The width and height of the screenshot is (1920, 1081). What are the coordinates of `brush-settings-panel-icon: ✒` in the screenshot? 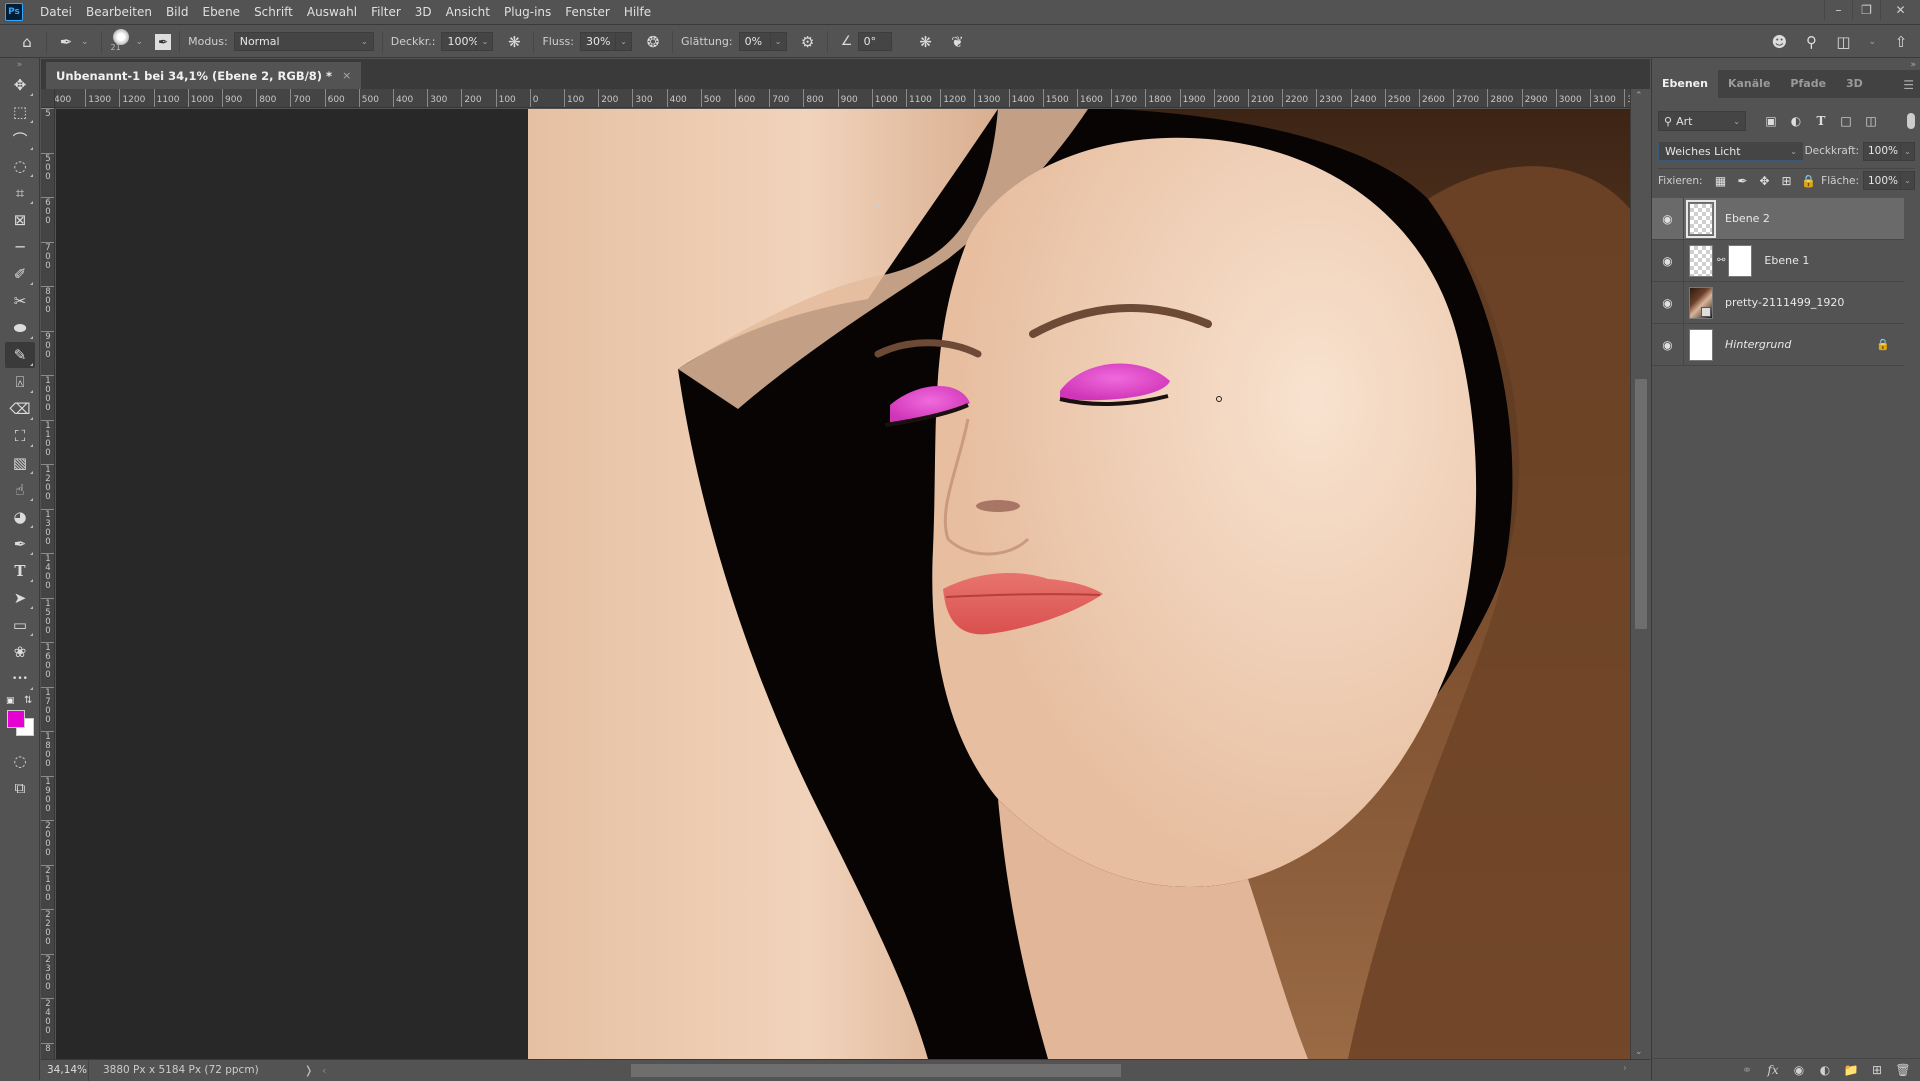 It's located at (163, 41).